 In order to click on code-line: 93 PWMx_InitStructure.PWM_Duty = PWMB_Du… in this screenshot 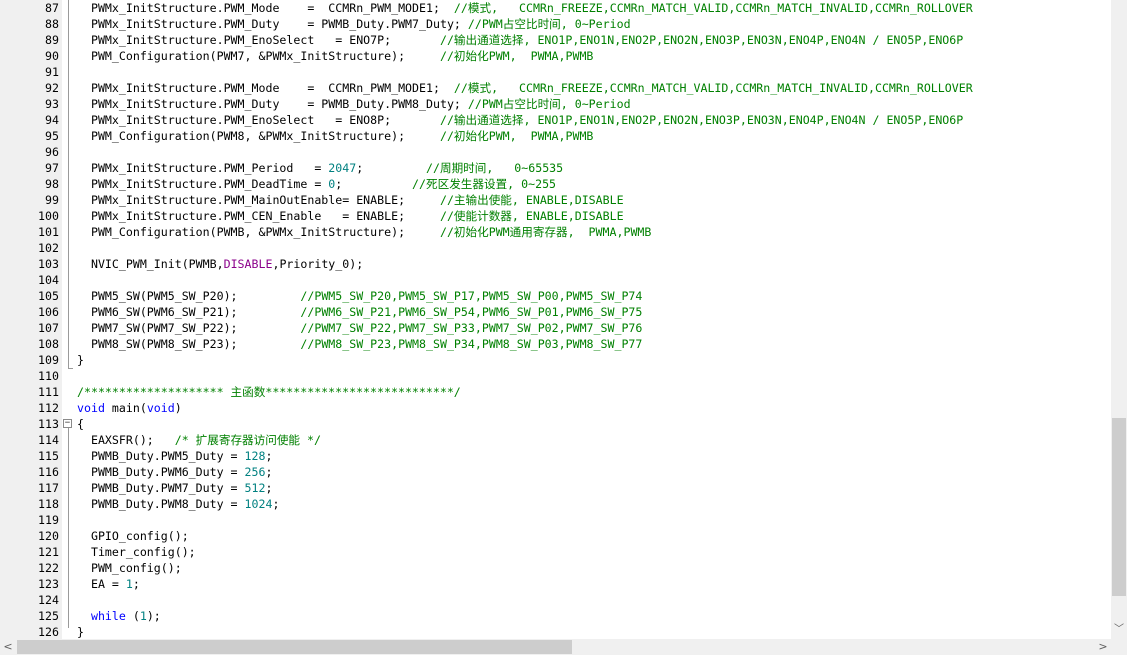, I will do `click(555, 104)`.